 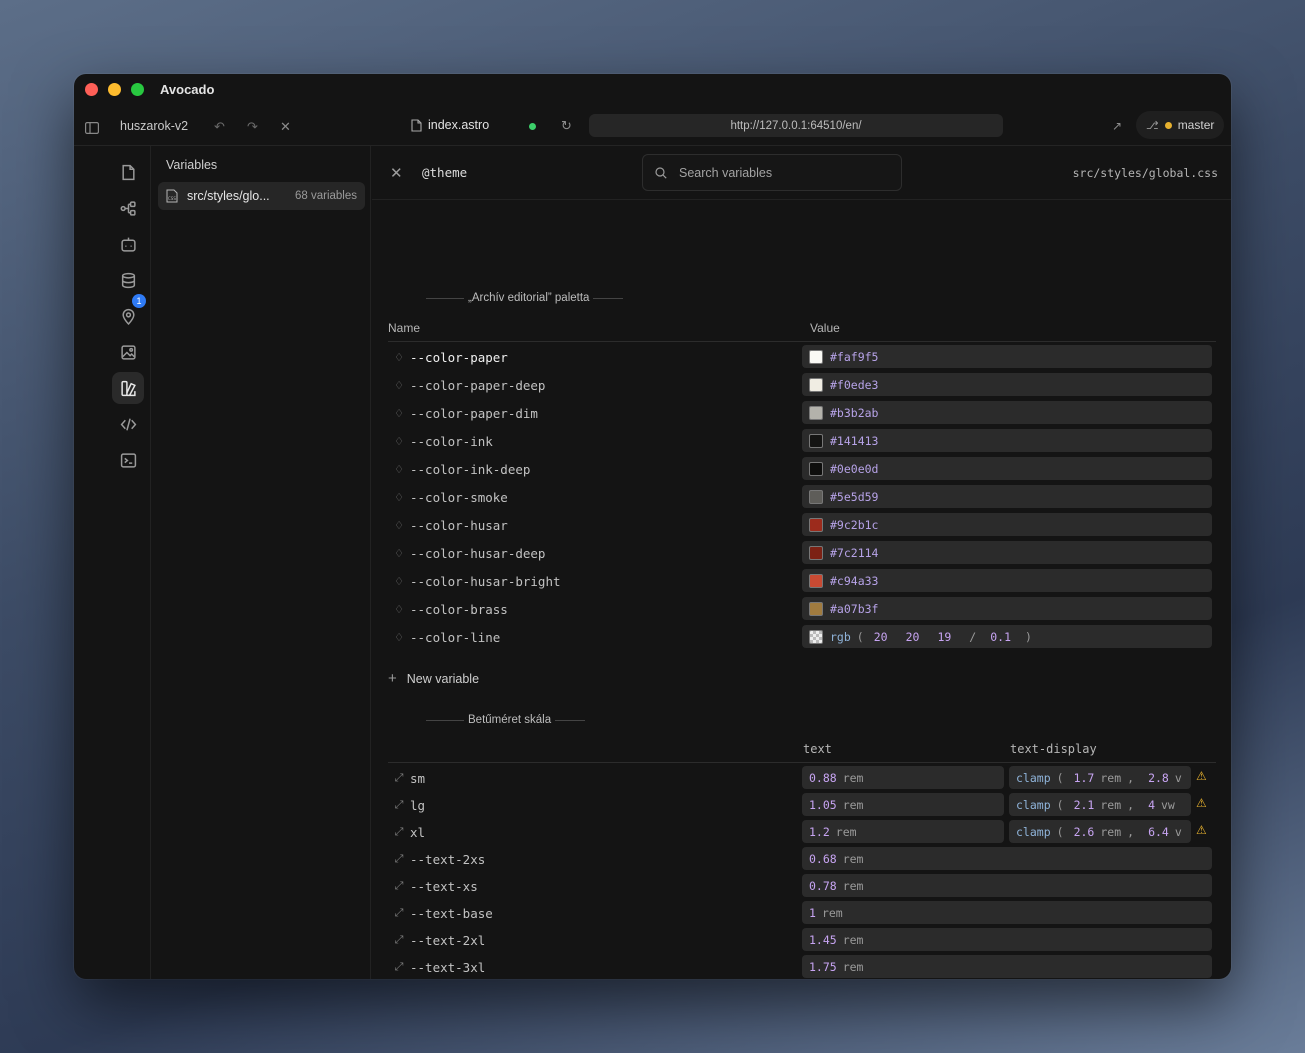 What do you see at coordinates (433, 678) in the screenshot?
I see `new-variable-button: + New variable` at bounding box center [433, 678].